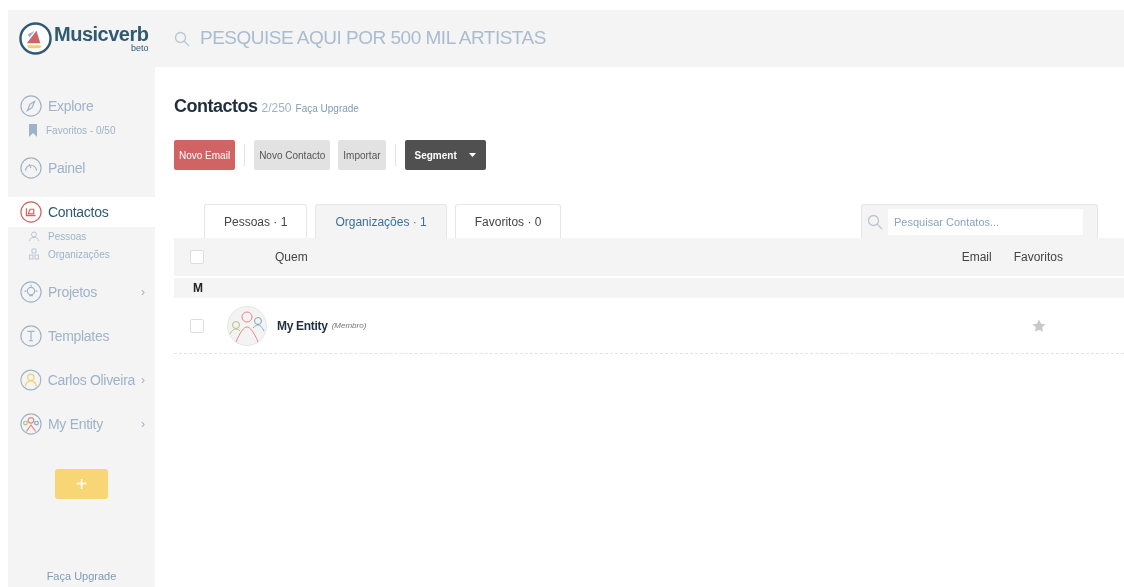 The height and width of the screenshot is (587, 1124). I want to click on star-icon, so click(1039, 325).